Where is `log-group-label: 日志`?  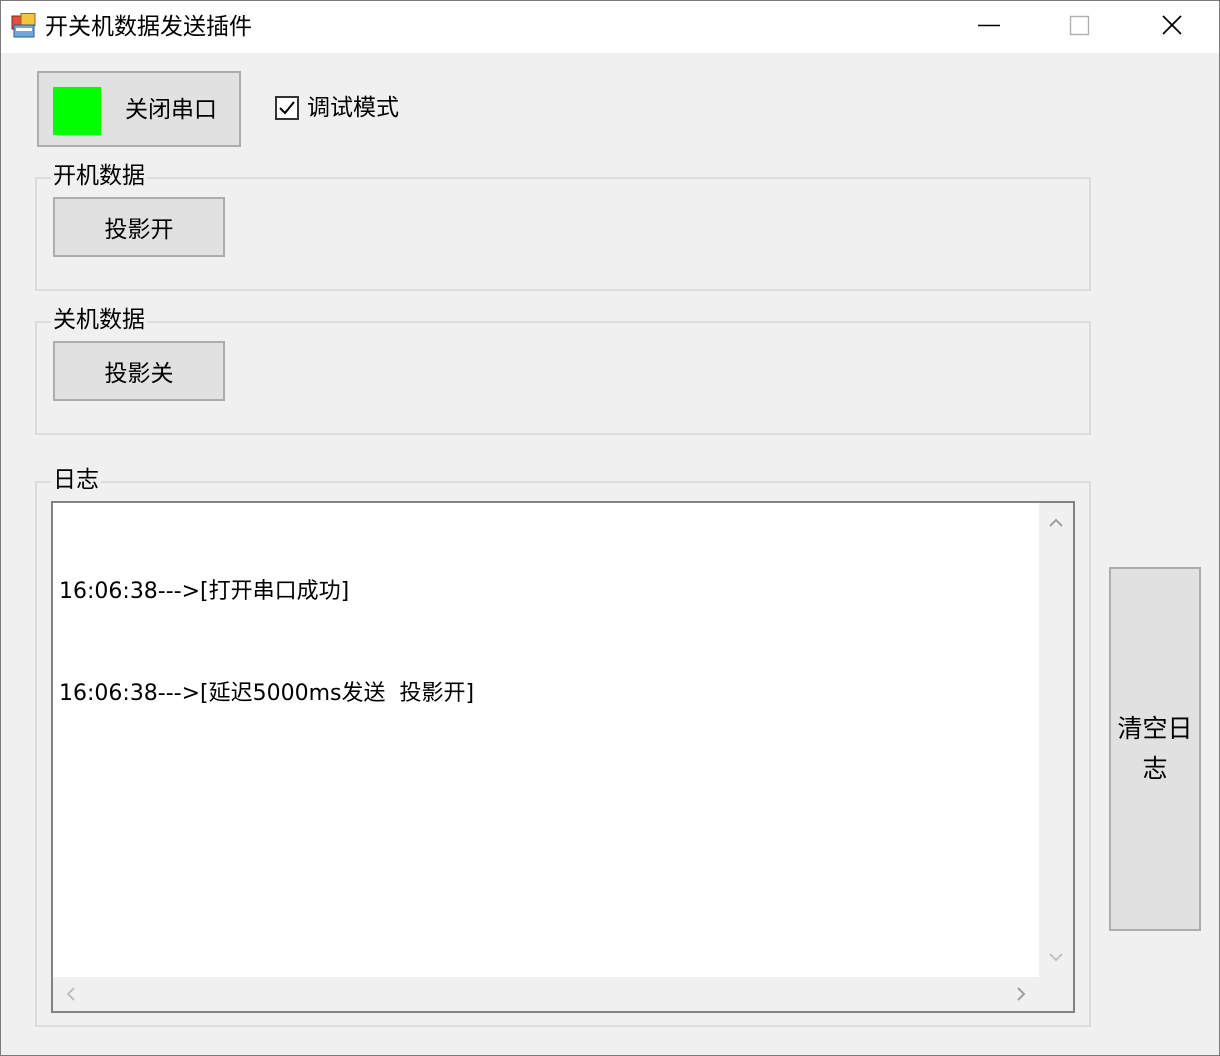 log-group-label: 日志 is located at coordinates (76, 480).